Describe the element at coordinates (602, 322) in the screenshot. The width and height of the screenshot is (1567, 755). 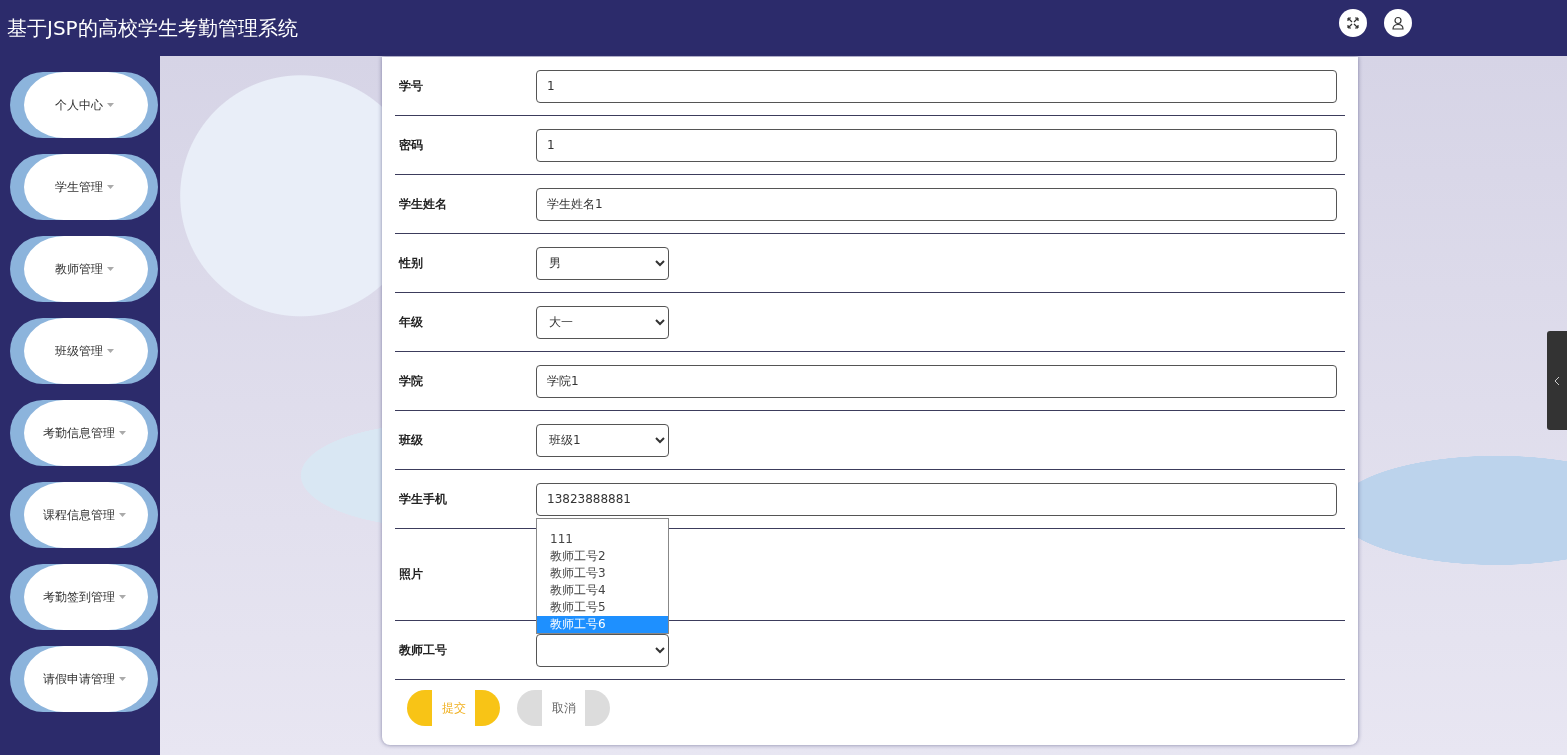
I see `select-field: 大一` at that location.